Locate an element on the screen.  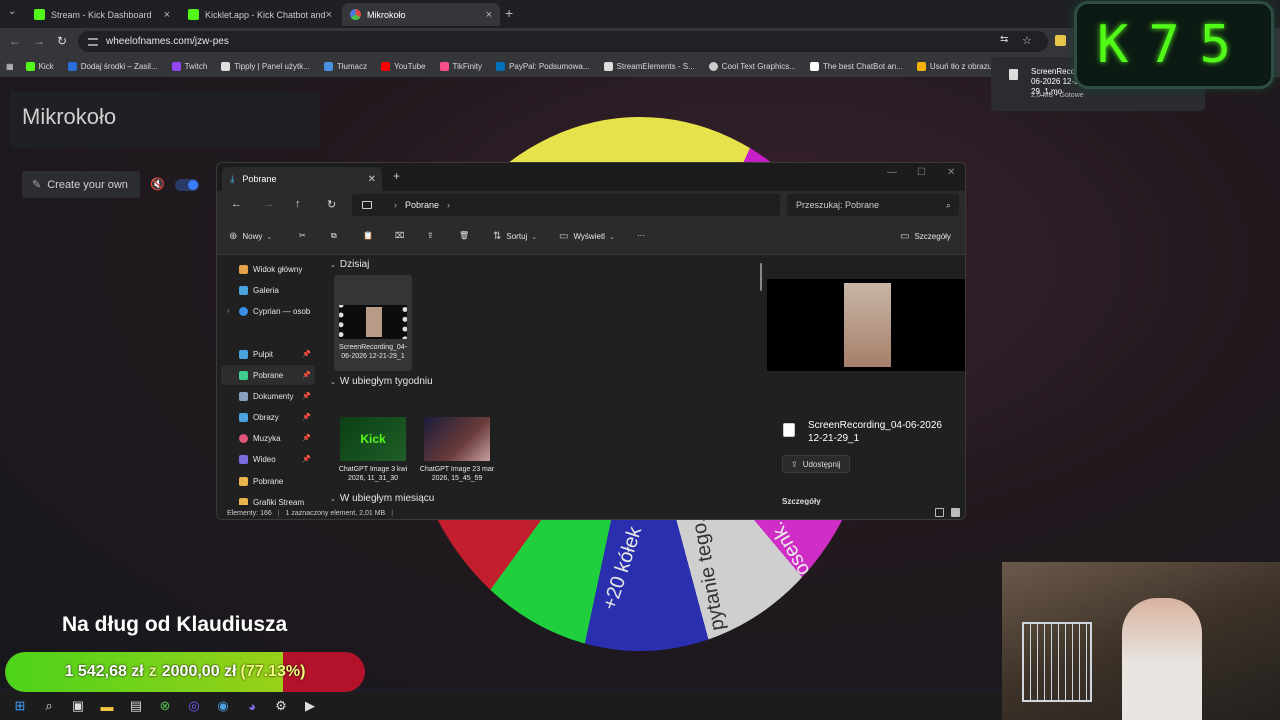
copy-icon: ⧉ is located at coordinates (334, 236).